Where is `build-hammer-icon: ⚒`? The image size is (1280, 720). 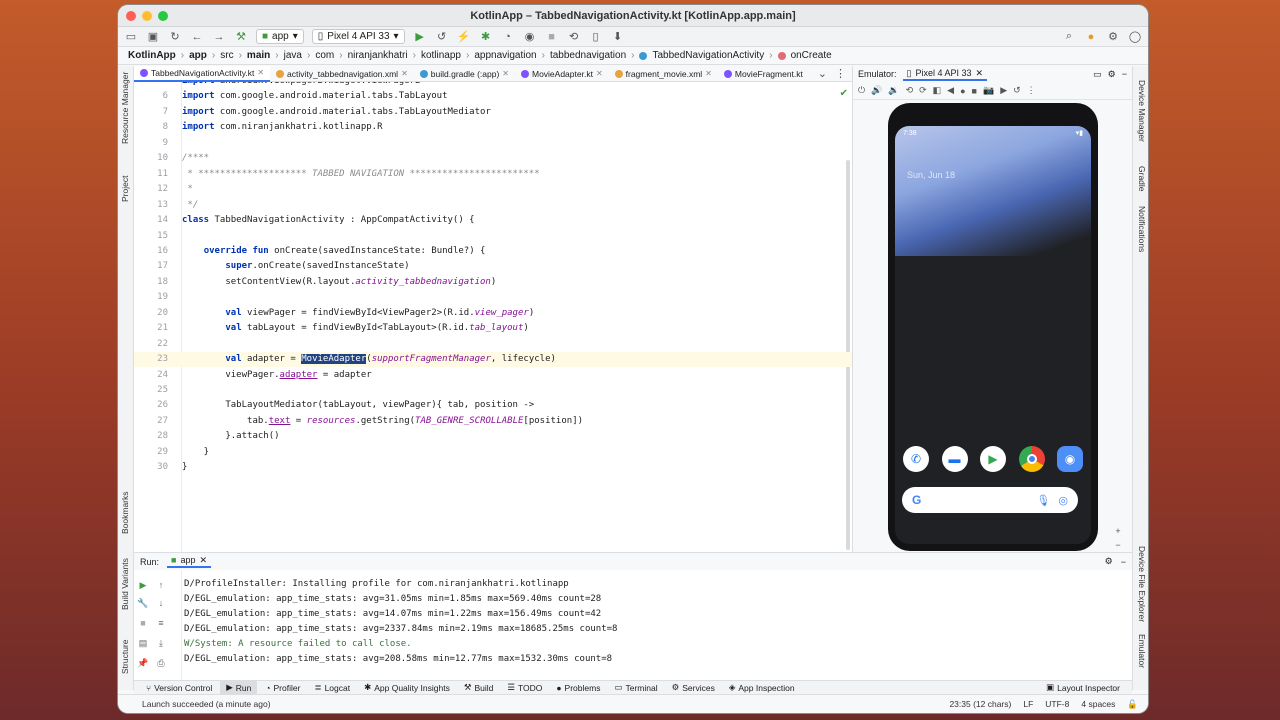 build-hammer-icon: ⚒ is located at coordinates (241, 36).